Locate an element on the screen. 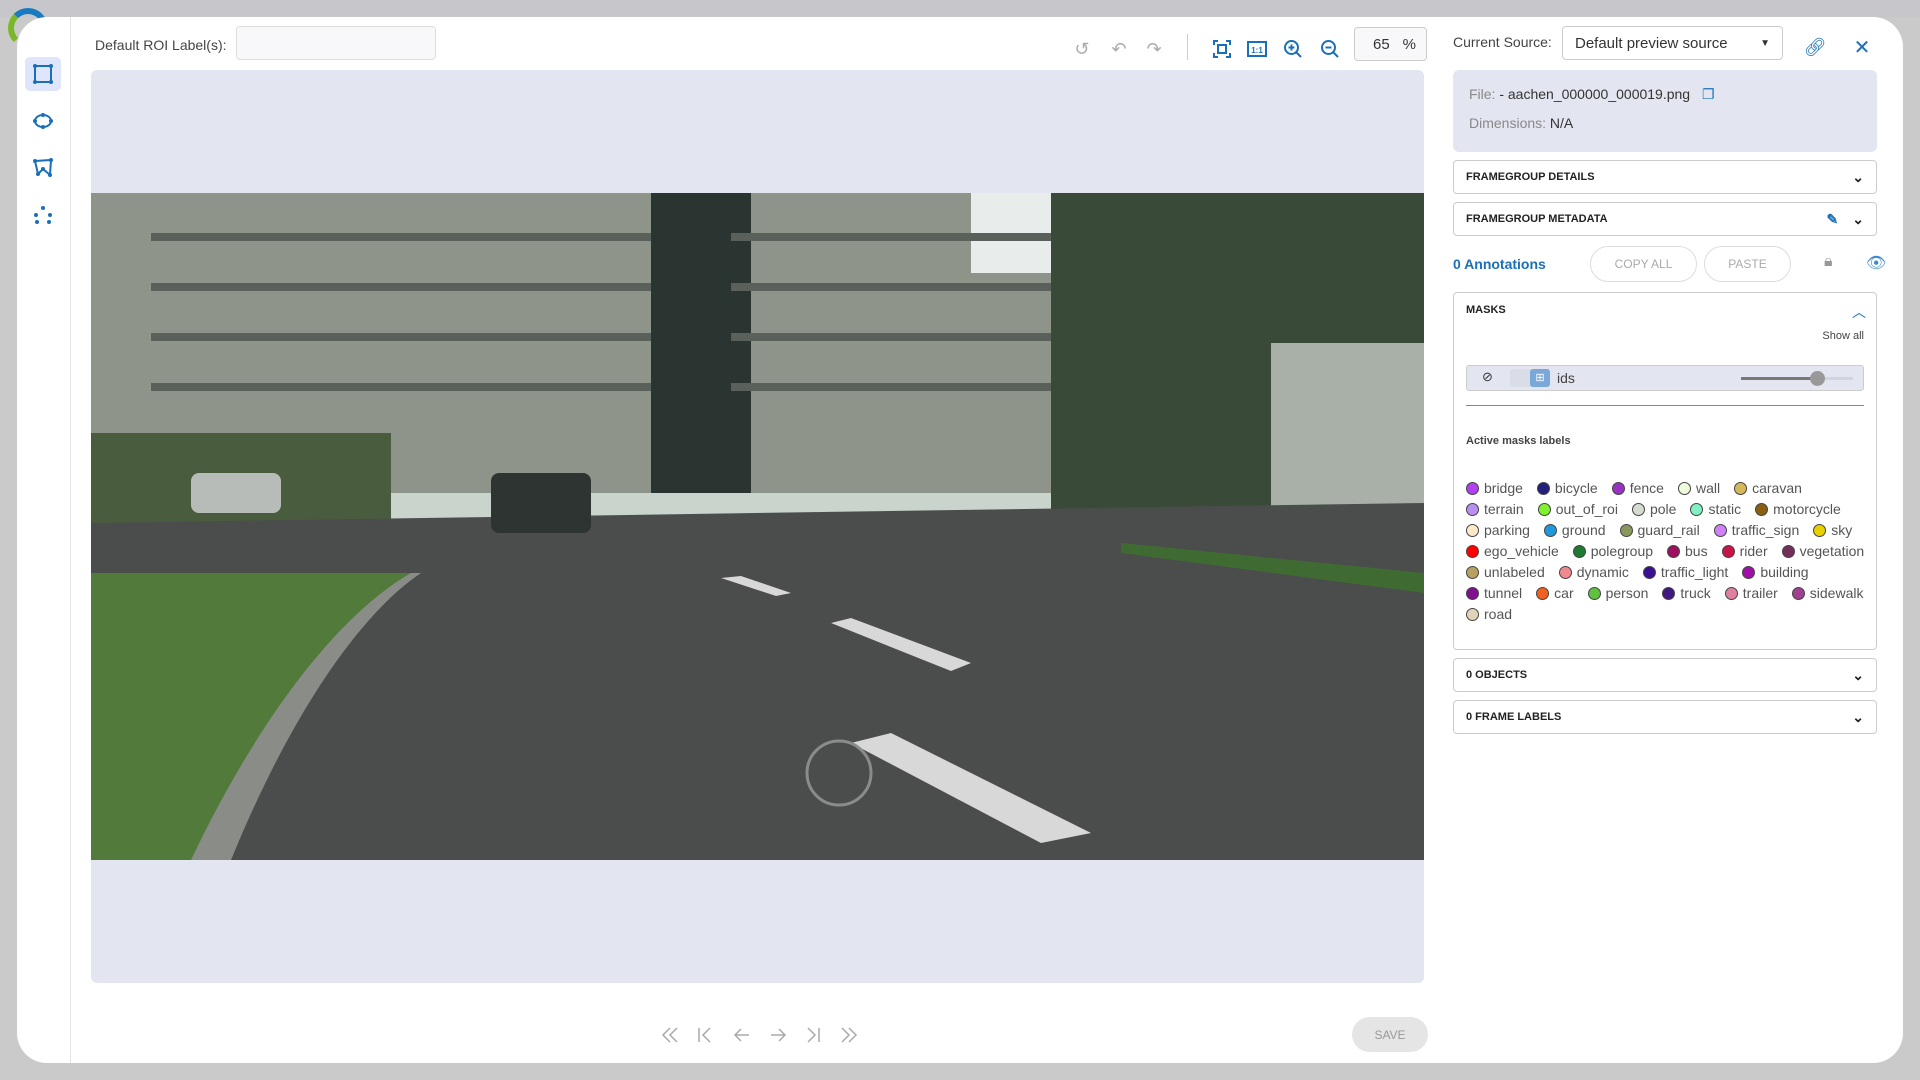 The width and height of the screenshot is (1920, 1080). opacity-slider is located at coordinates (1797, 378).